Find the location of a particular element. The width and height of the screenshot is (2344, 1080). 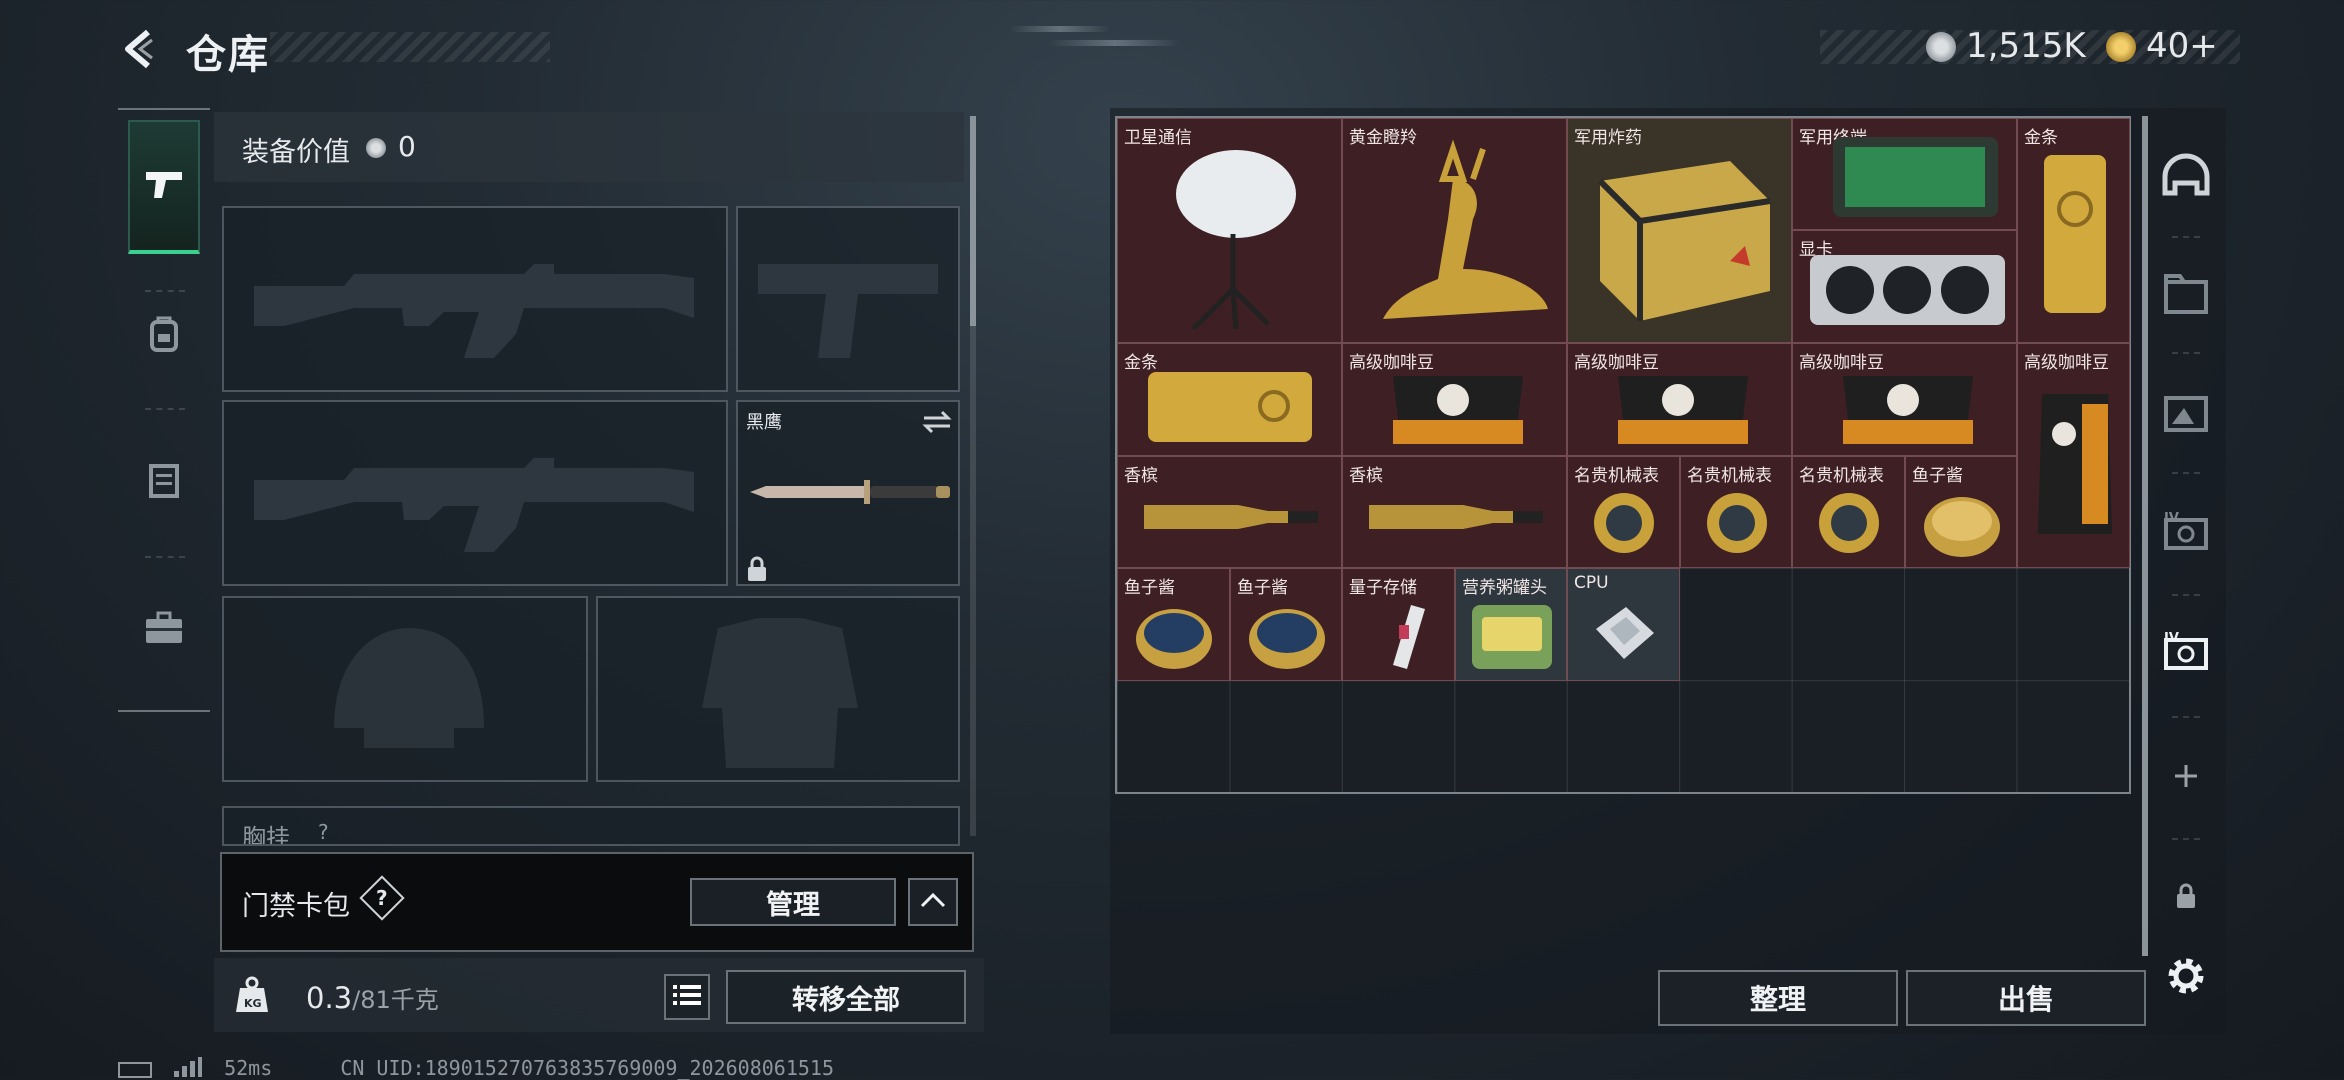

manage-button: 管理 is located at coordinates (793, 902).